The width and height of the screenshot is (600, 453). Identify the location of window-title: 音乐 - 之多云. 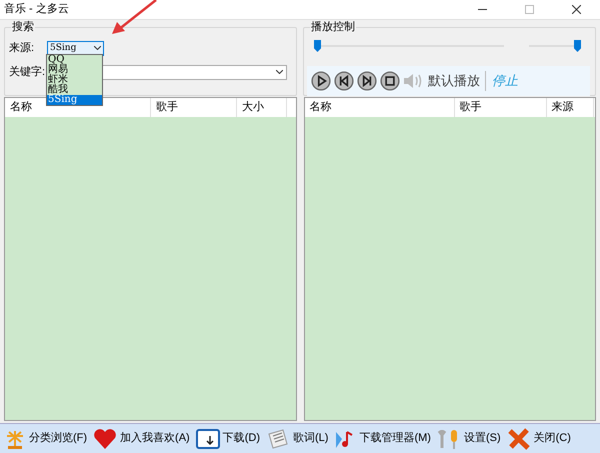
(36, 10).